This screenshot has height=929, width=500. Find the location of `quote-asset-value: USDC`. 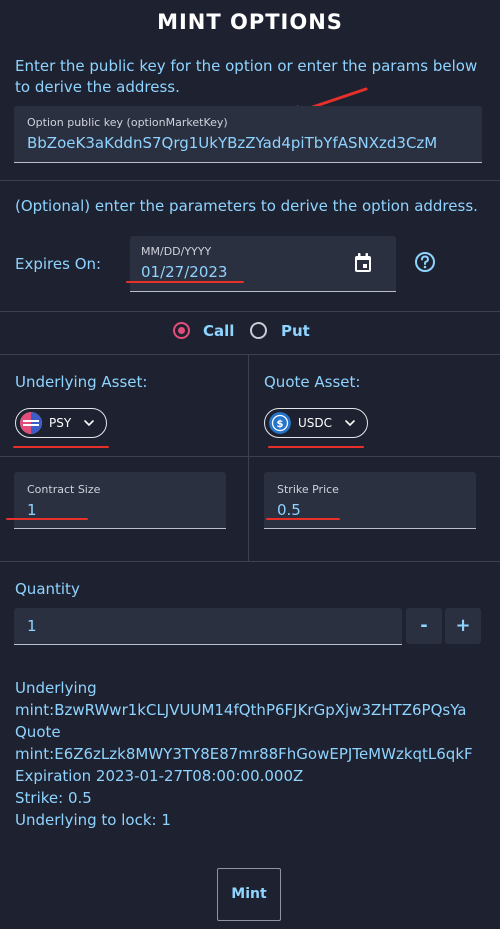

quote-asset-value: USDC is located at coordinates (315, 423).